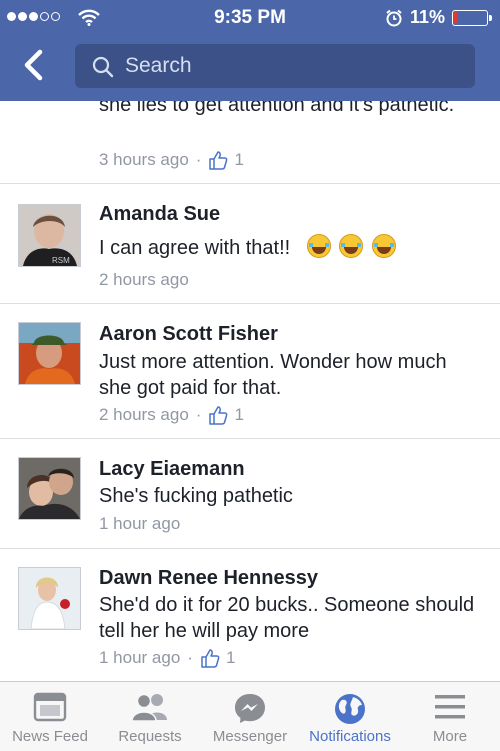  I want to click on search-bar, so click(275, 66).